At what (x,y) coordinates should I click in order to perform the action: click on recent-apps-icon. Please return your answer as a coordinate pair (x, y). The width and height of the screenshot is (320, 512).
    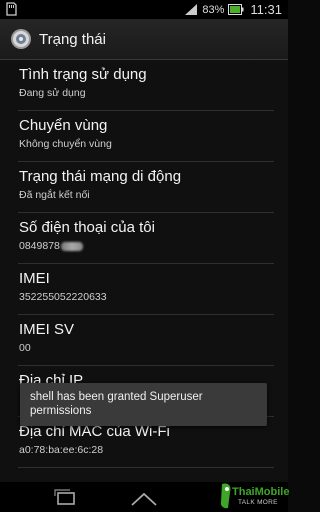
    Looking at the image, I should click on (65, 498).